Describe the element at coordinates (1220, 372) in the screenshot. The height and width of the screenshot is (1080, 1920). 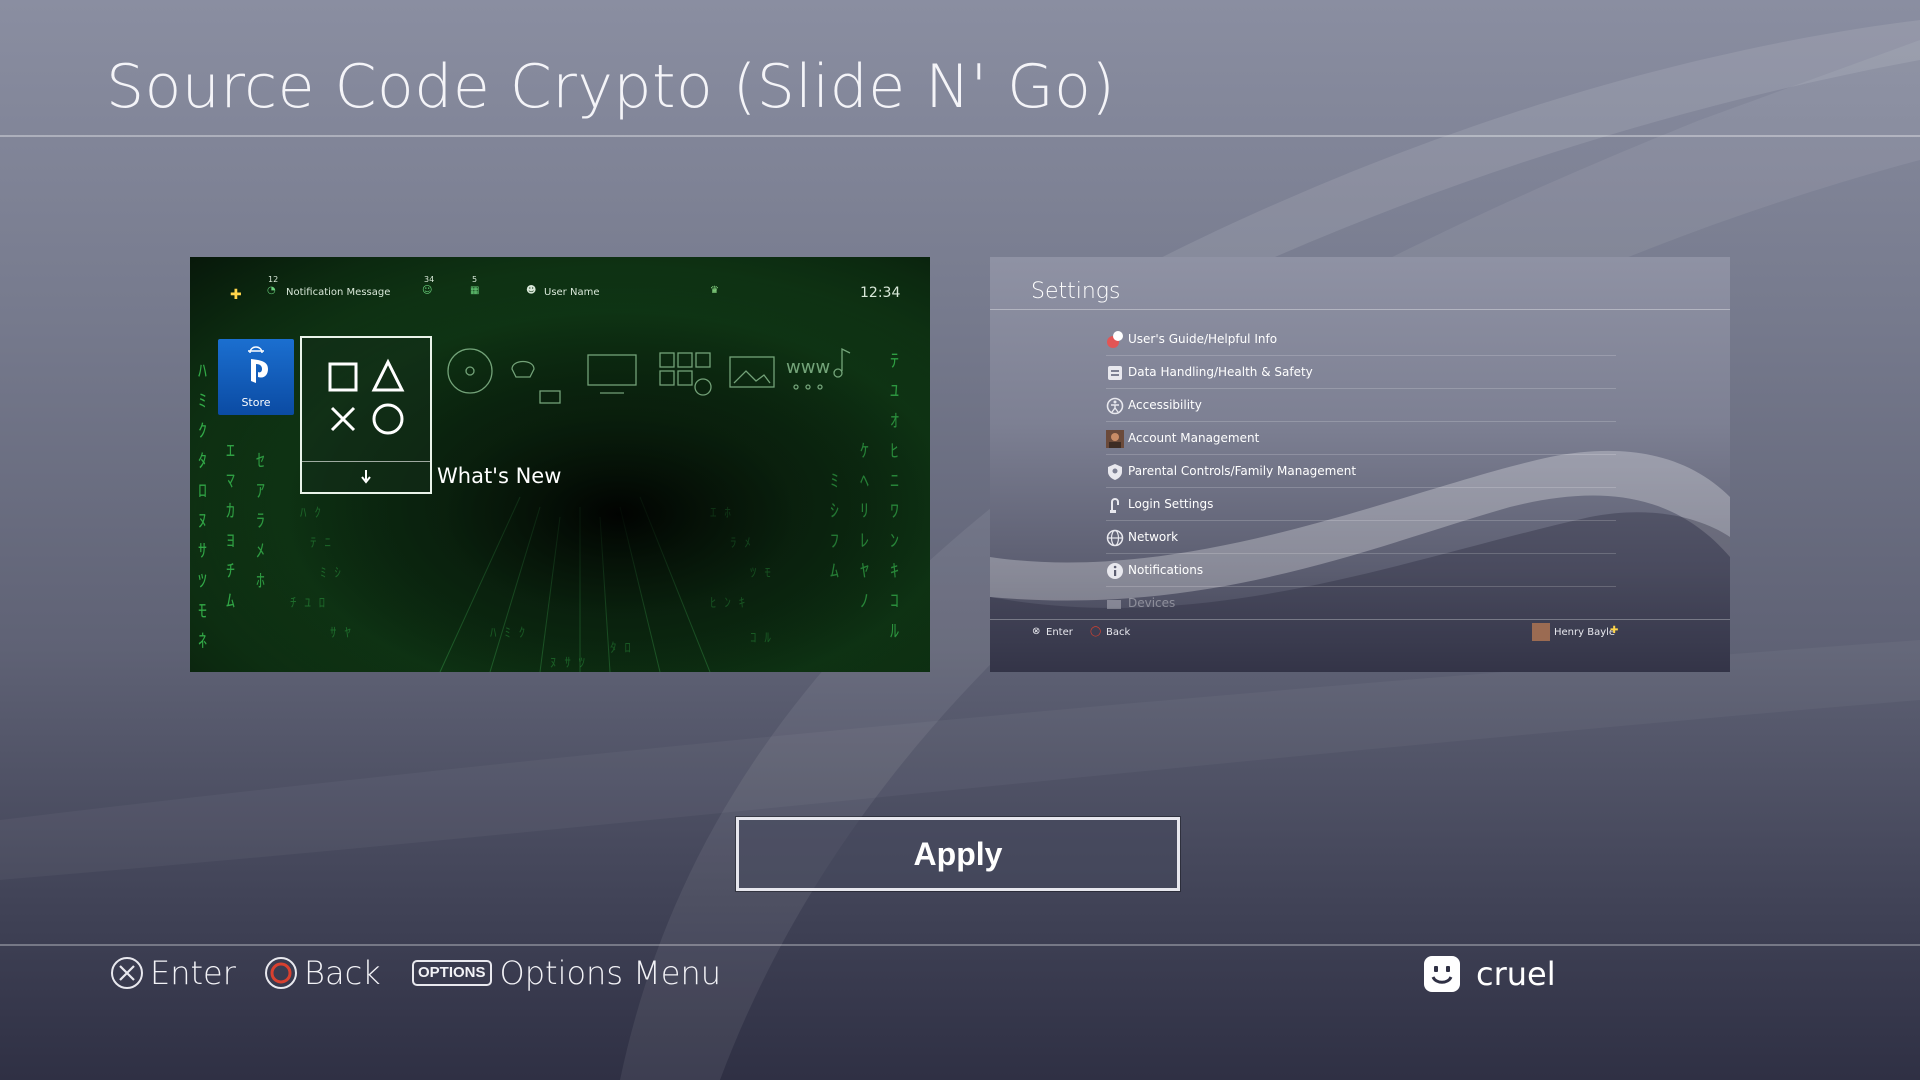
I see `settings-item-label: Data Handling/Health & Safety` at that location.